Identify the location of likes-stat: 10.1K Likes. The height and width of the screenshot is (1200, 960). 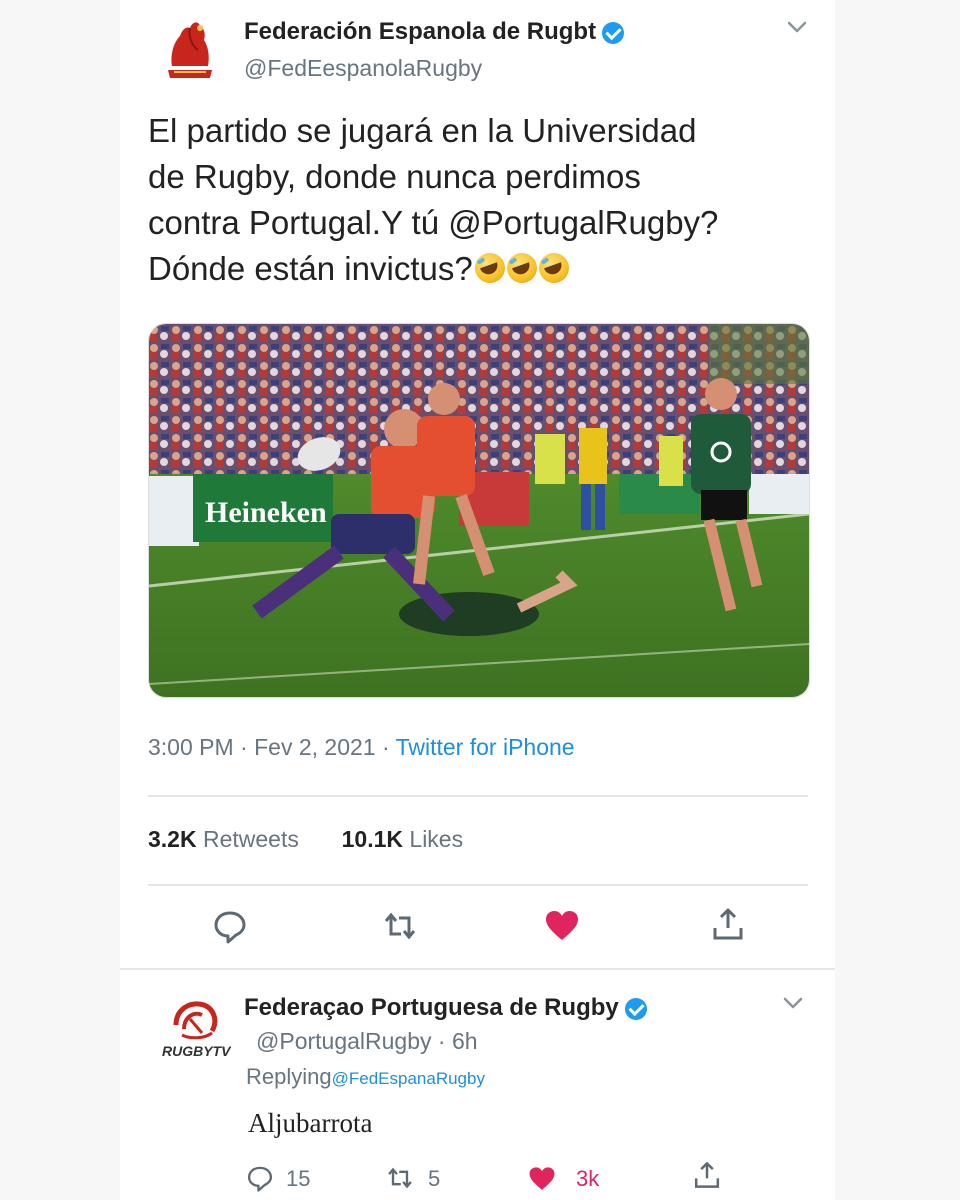
(402, 839).